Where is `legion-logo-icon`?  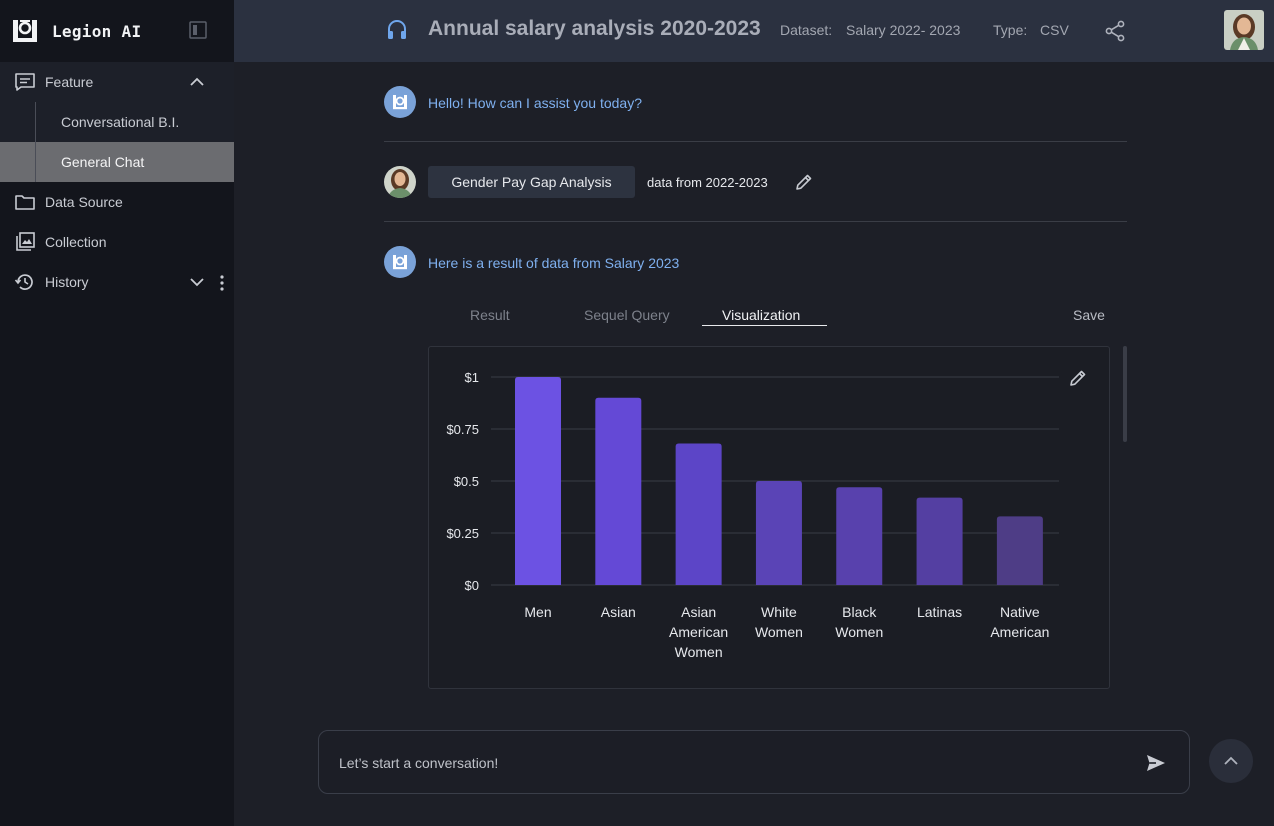
legion-logo-icon is located at coordinates (25, 31).